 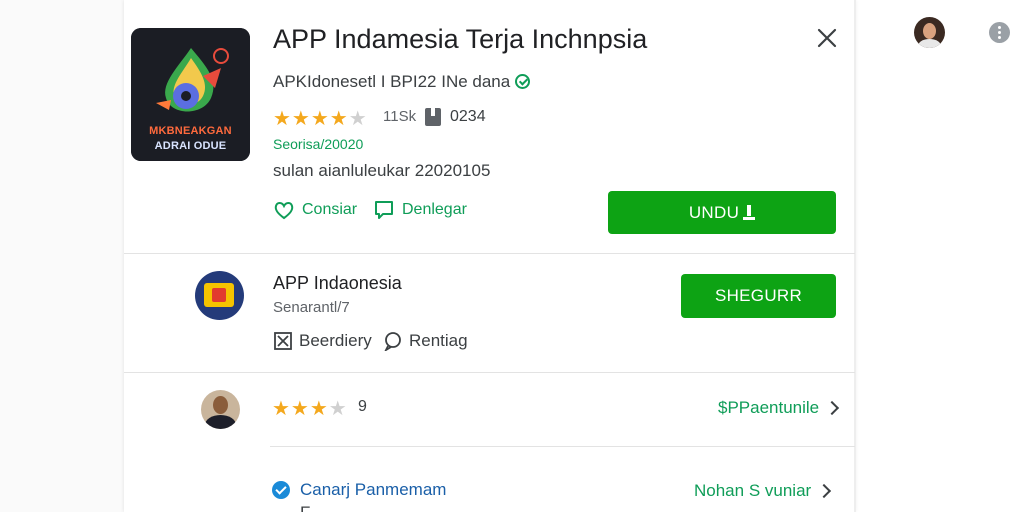 What do you see at coordinates (434, 209) in the screenshot?
I see `wishlist-label: Denlegar` at bounding box center [434, 209].